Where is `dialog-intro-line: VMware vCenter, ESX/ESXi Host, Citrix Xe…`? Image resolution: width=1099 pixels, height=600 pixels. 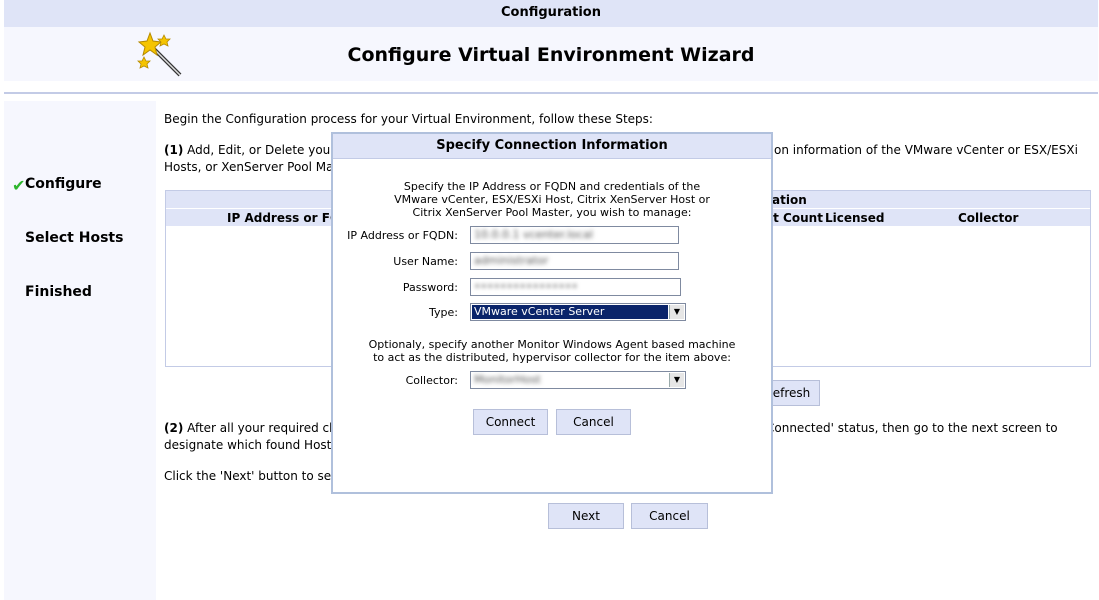
dialog-intro-line: VMware vCenter, ESX/ESXi Host, Citrix Xe… is located at coordinates (552, 199).